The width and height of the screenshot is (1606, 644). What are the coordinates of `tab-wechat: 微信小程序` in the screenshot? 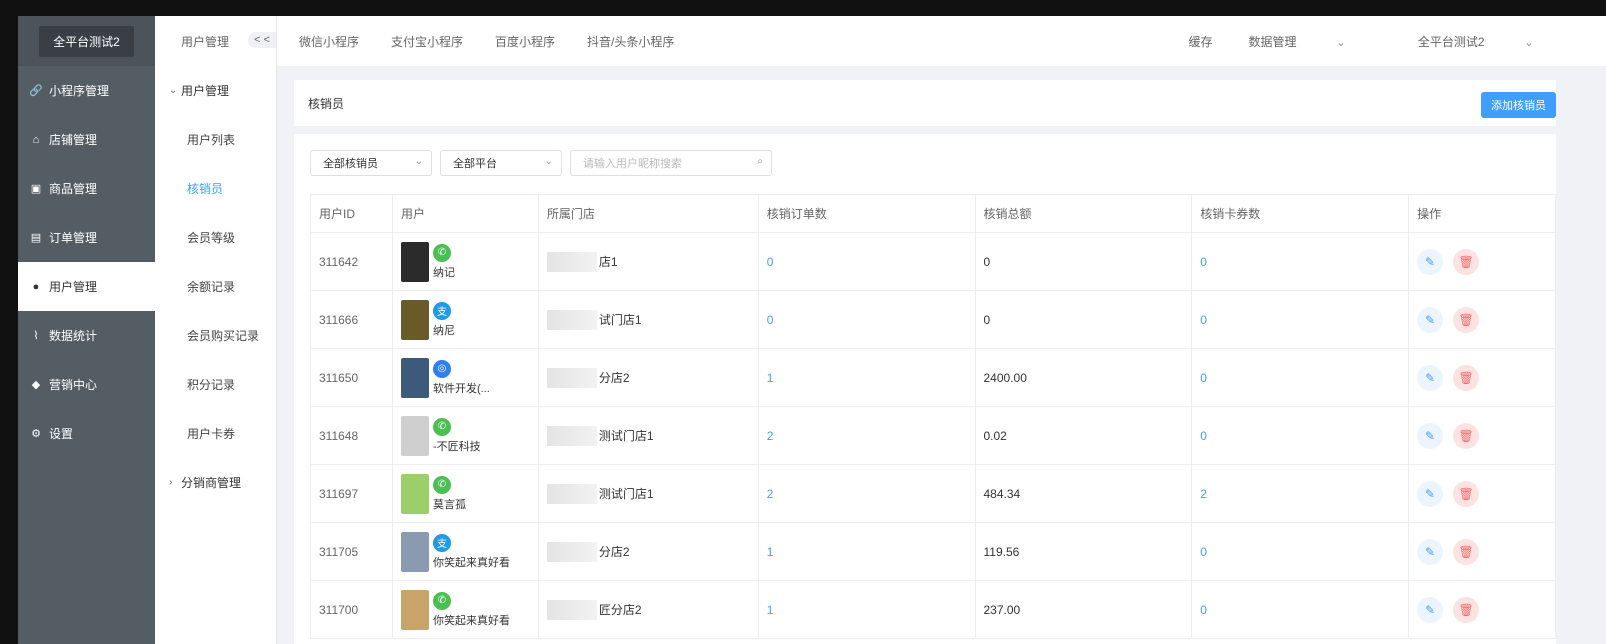 It's located at (329, 41).